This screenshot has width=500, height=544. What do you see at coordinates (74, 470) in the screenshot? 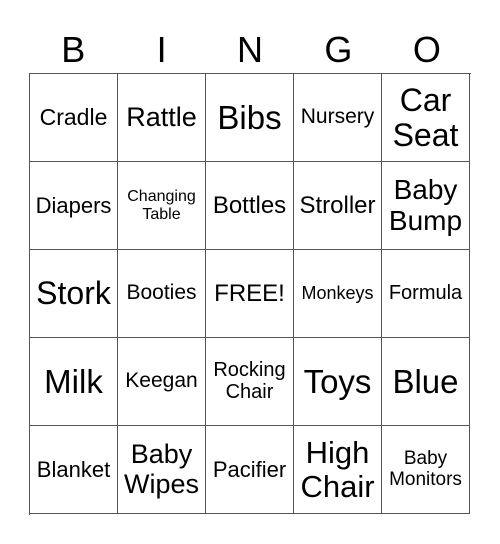
I see `bingo-cell: Blanket` at bounding box center [74, 470].